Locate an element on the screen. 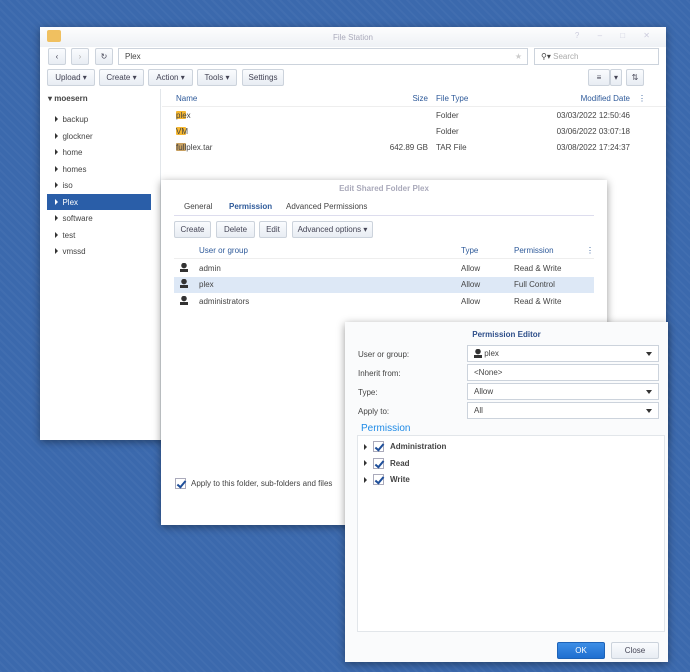 This screenshot has height=672, width=690. window-title: File Station is located at coordinates (353, 37).